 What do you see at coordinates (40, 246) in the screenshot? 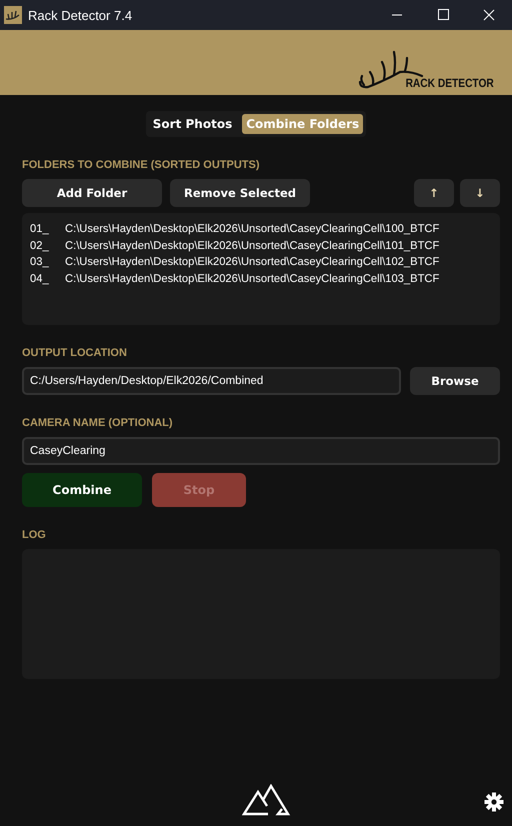
I see `list-index: 02_` at bounding box center [40, 246].